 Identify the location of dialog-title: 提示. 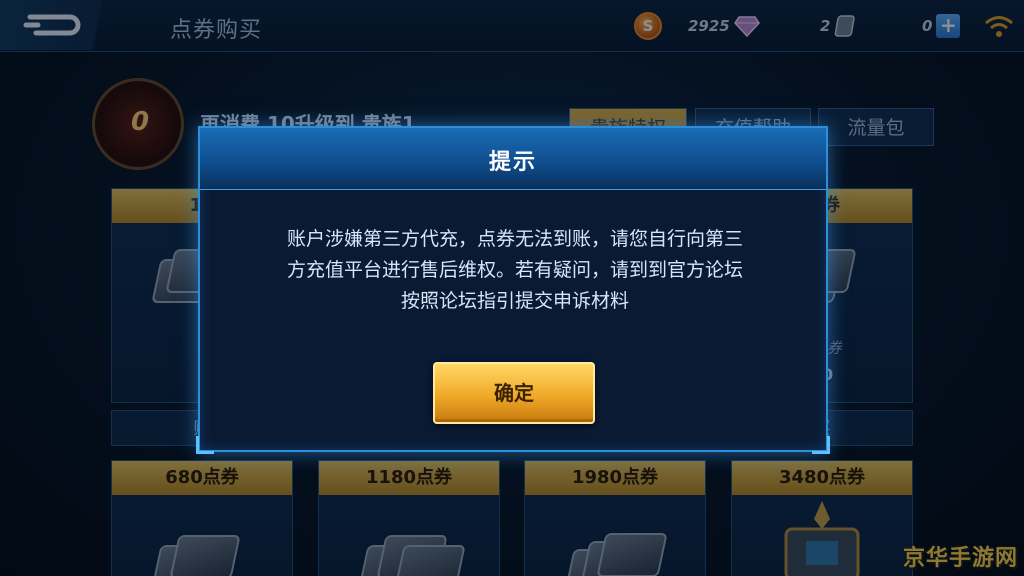
(512, 162).